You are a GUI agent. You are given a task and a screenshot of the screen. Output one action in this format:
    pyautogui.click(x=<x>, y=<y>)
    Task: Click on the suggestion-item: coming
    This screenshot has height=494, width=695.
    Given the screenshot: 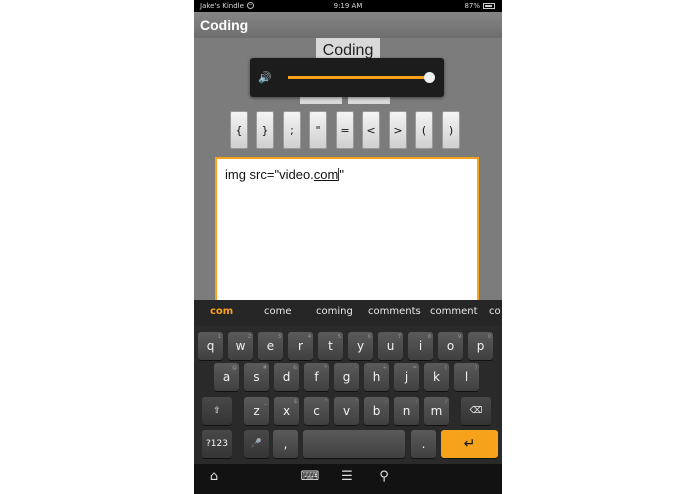 What is the action you would take?
    pyautogui.click(x=334, y=311)
    